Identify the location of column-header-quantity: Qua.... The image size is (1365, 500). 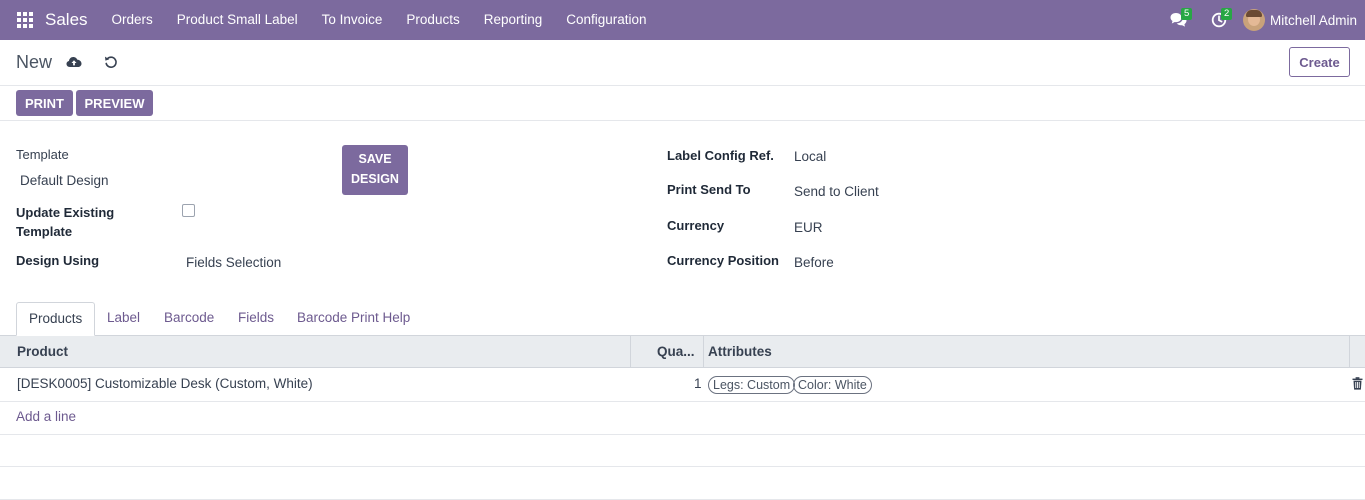
(676, 352).